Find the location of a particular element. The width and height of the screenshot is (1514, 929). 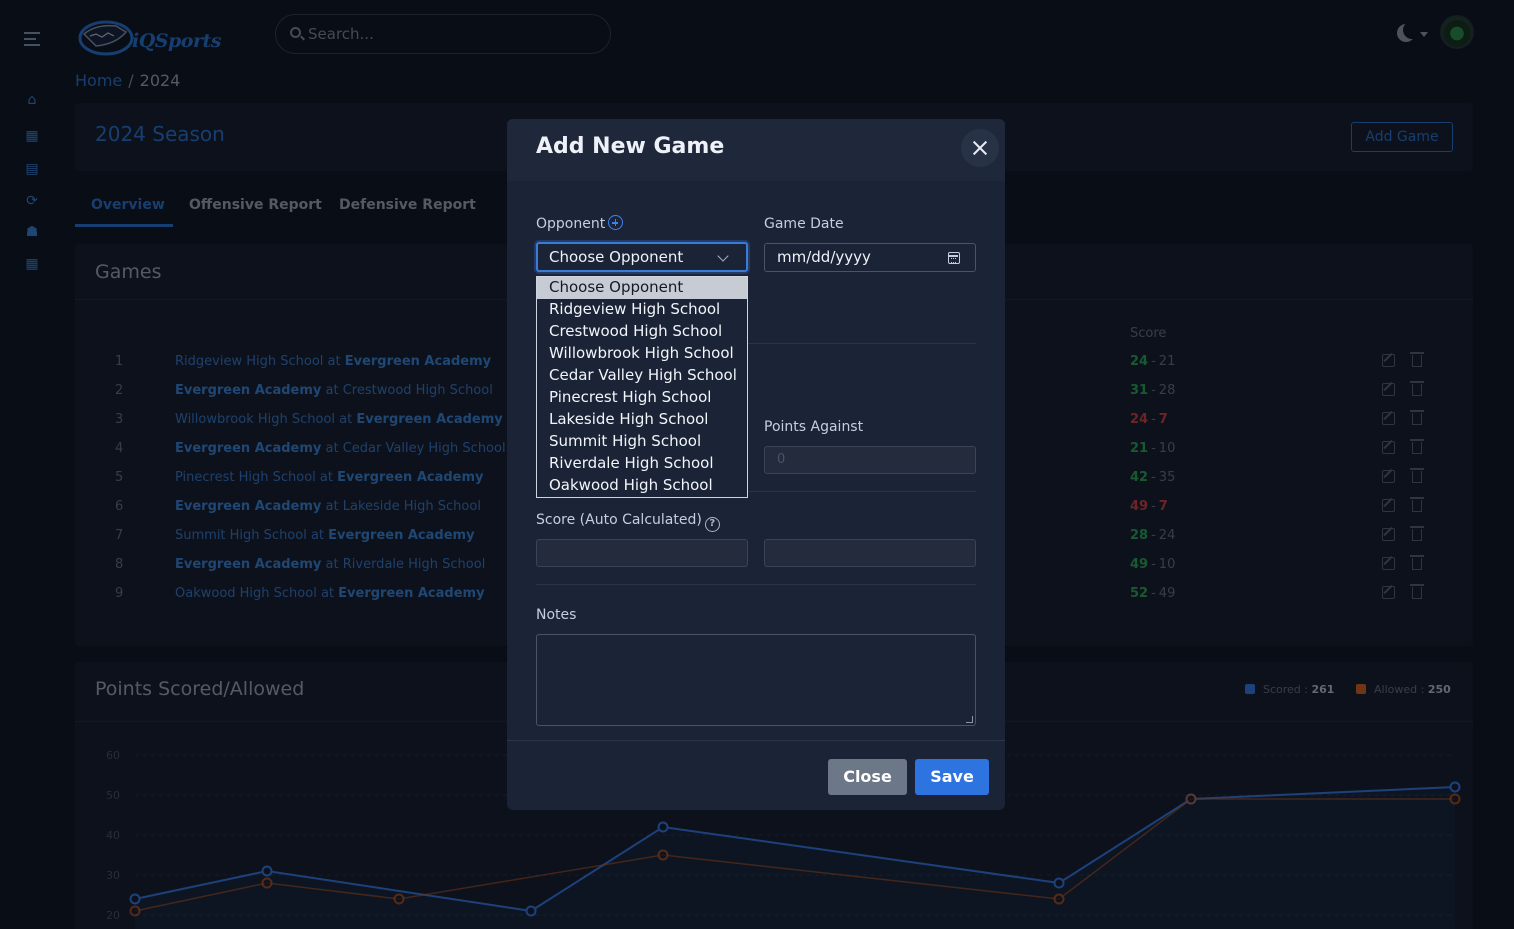

opponent-select: Choose Opponent is located at coordinates (642, 257).